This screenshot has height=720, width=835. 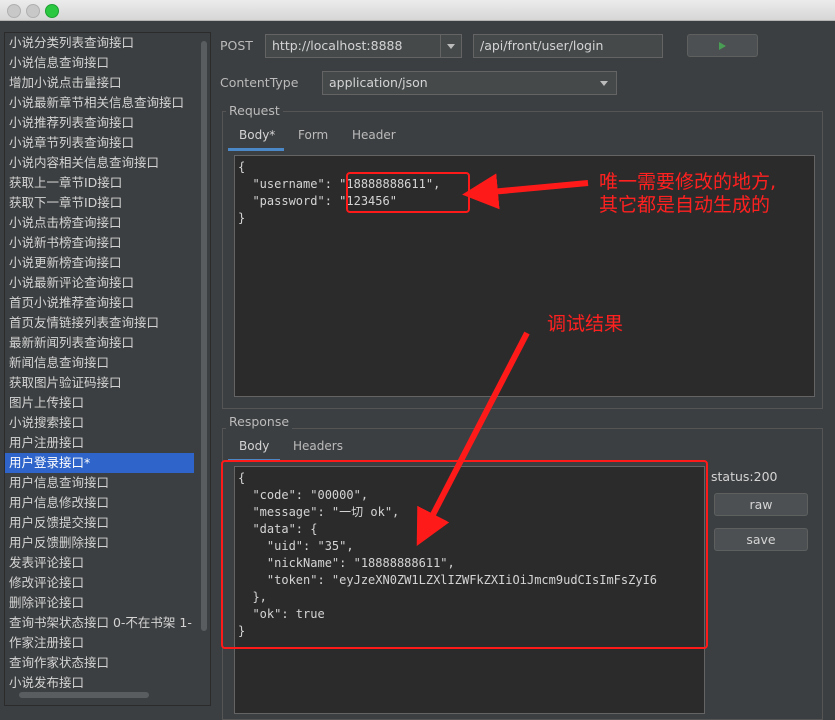 I want to click on annotation-arrows, so click(x=502, y=359).